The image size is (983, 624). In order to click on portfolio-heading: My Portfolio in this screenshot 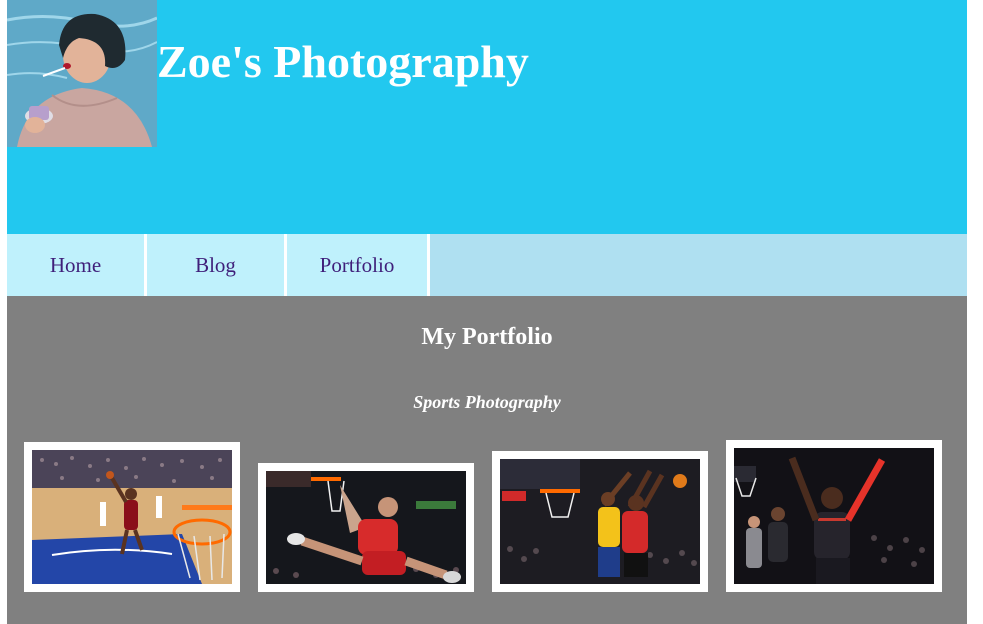, I will do `click(487, 337)`.